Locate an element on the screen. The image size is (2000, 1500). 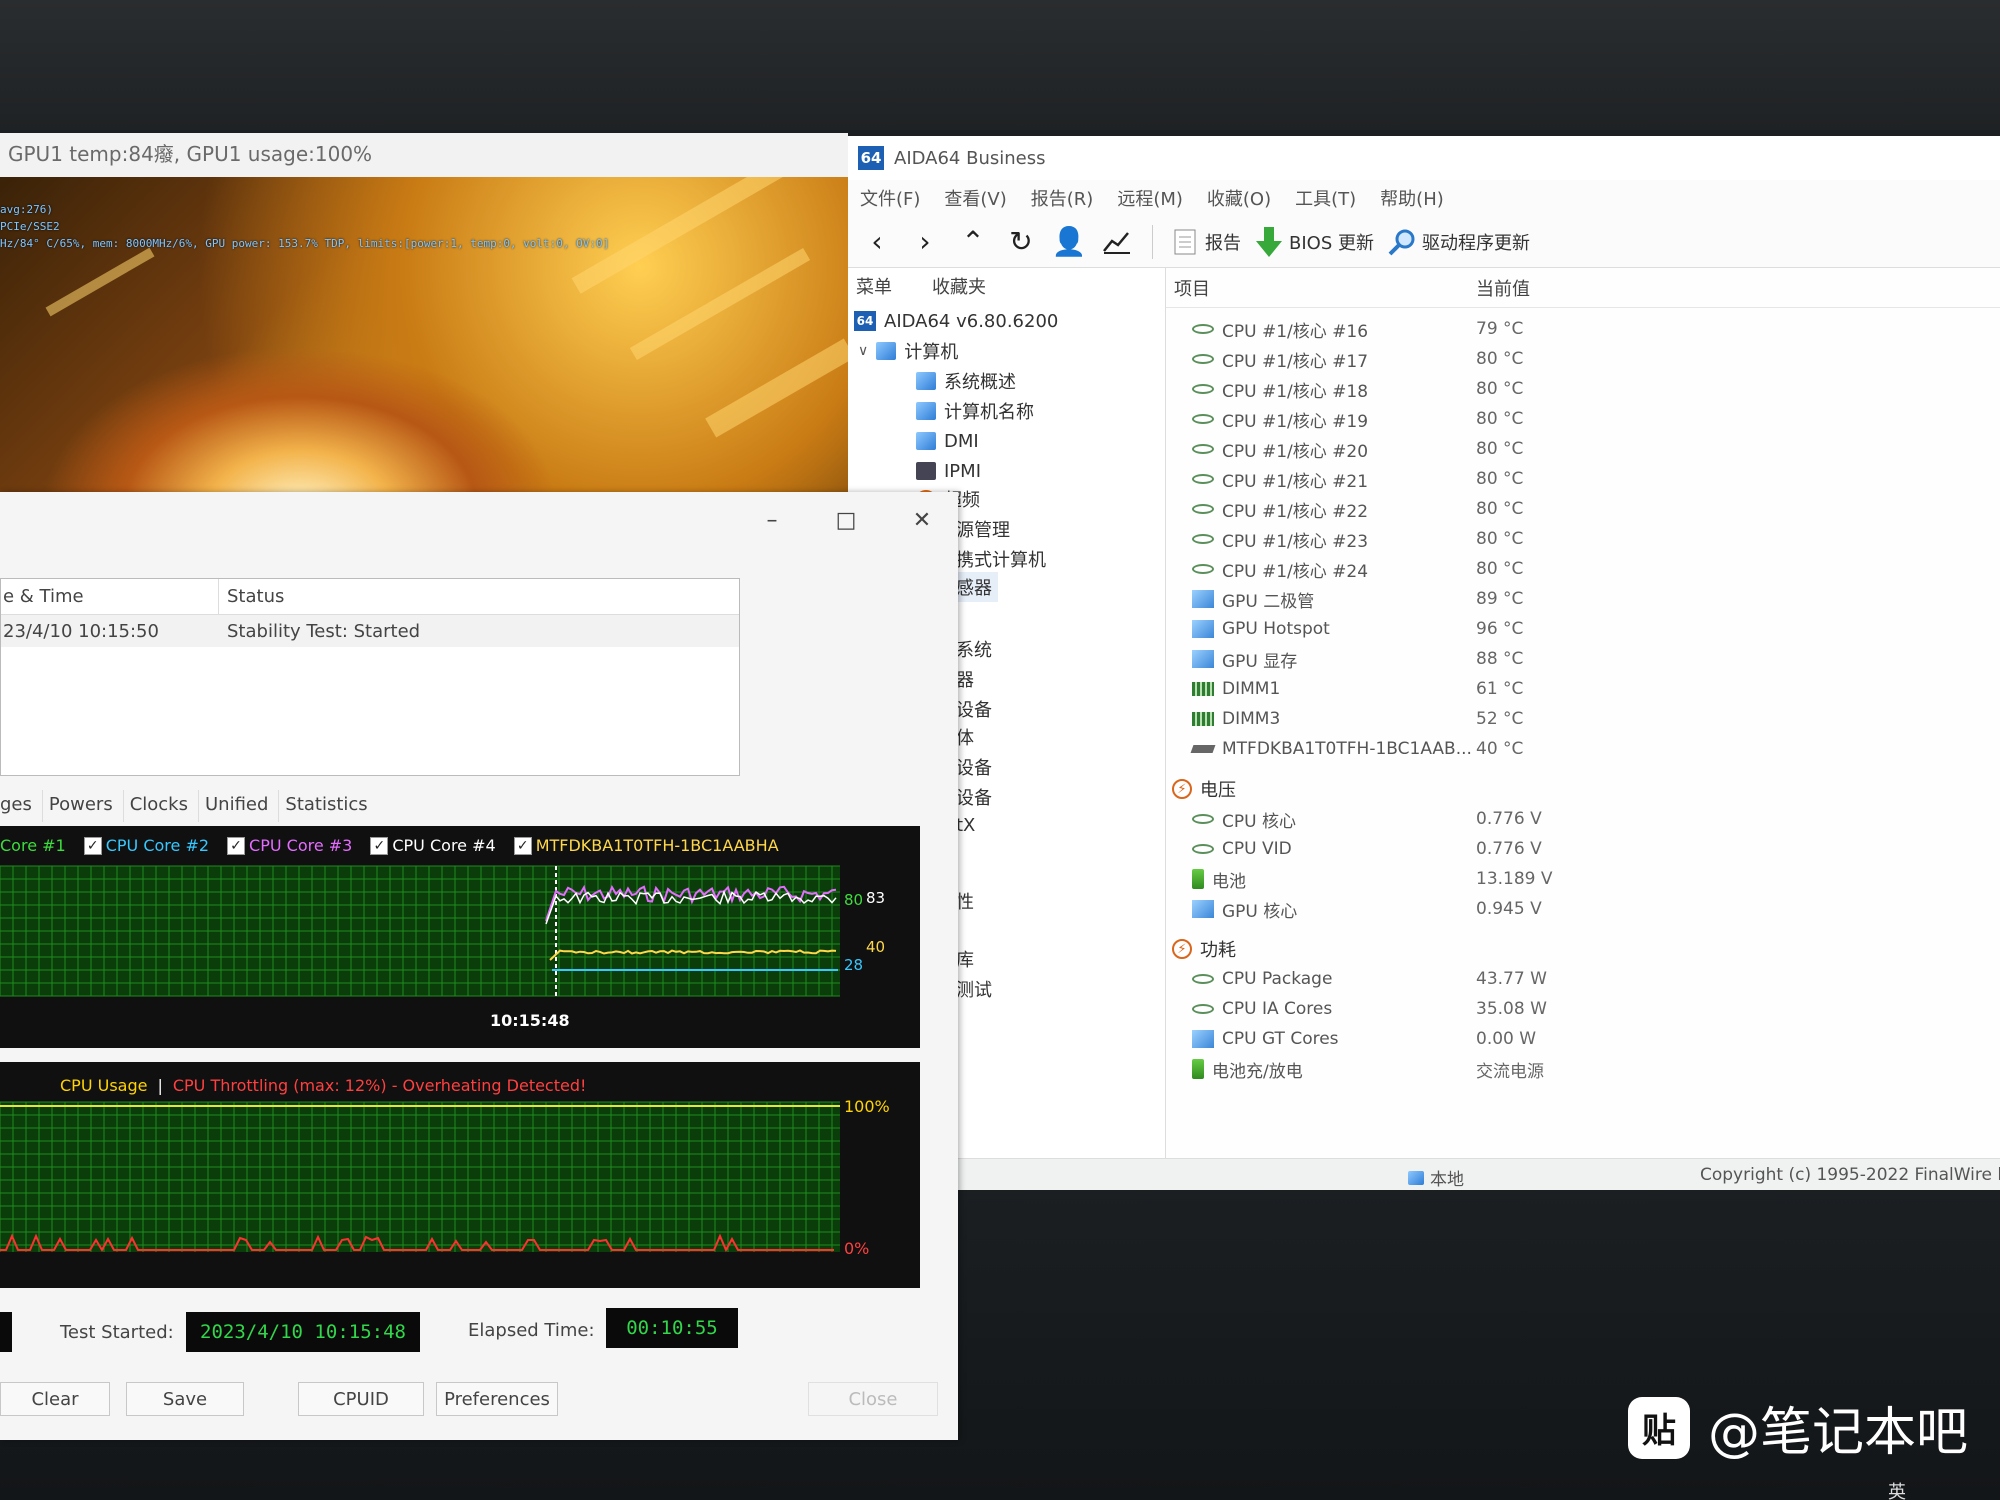
tree-item-multimedia: 体 is located at coordinates (965, 737).